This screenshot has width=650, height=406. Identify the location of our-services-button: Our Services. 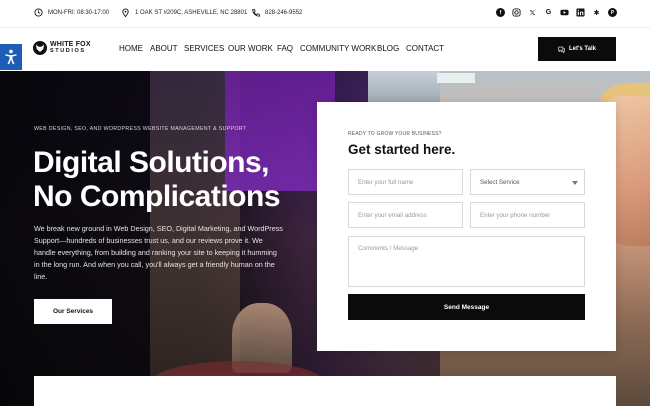
(73, 311).